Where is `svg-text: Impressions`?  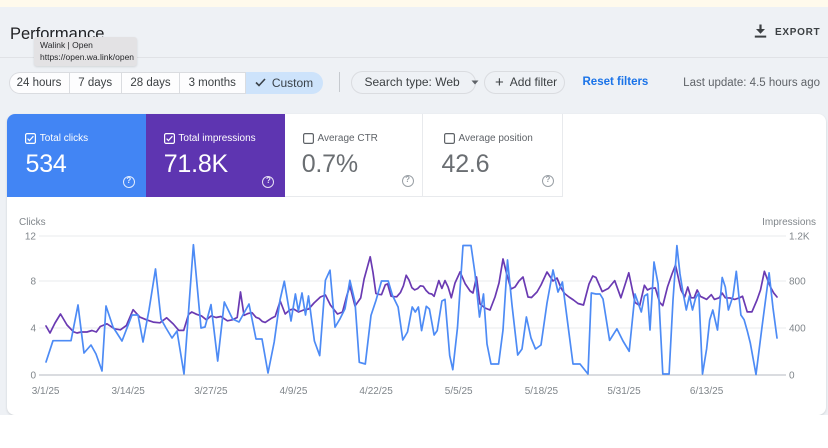 svg-text: Impressions is located at coordinates (789, 222).